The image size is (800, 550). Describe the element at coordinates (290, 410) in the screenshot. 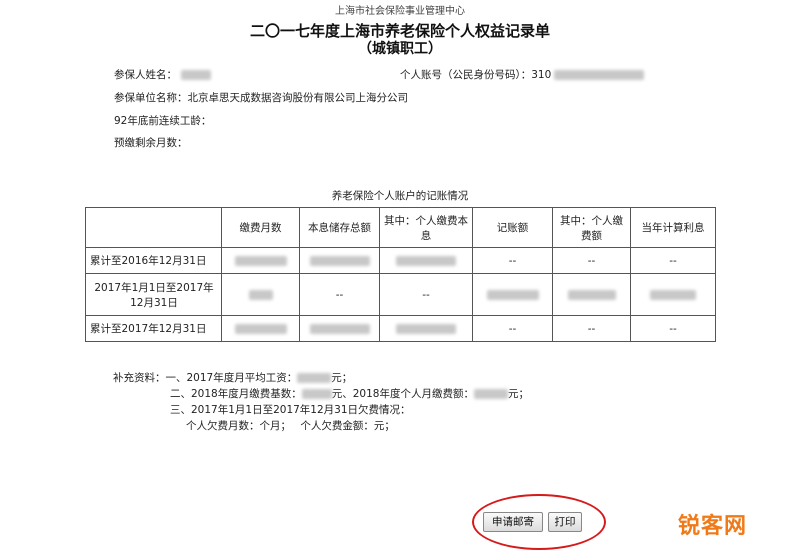

I see `supplement-line-3: 三、2017年1月1日至2017年12月31日欠费情况：` at that location.